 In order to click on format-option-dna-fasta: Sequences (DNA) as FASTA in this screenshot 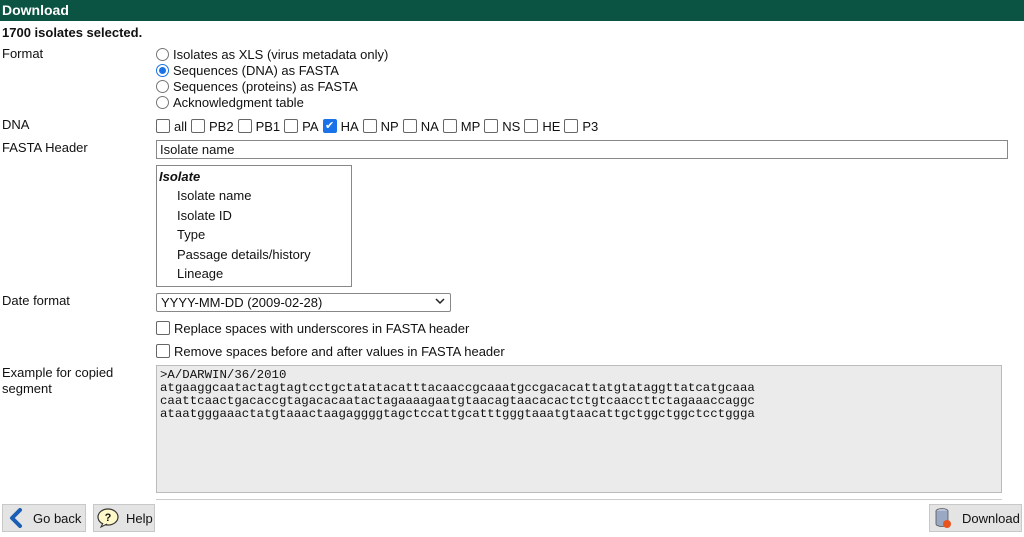, I will do `click(247, 70)`.